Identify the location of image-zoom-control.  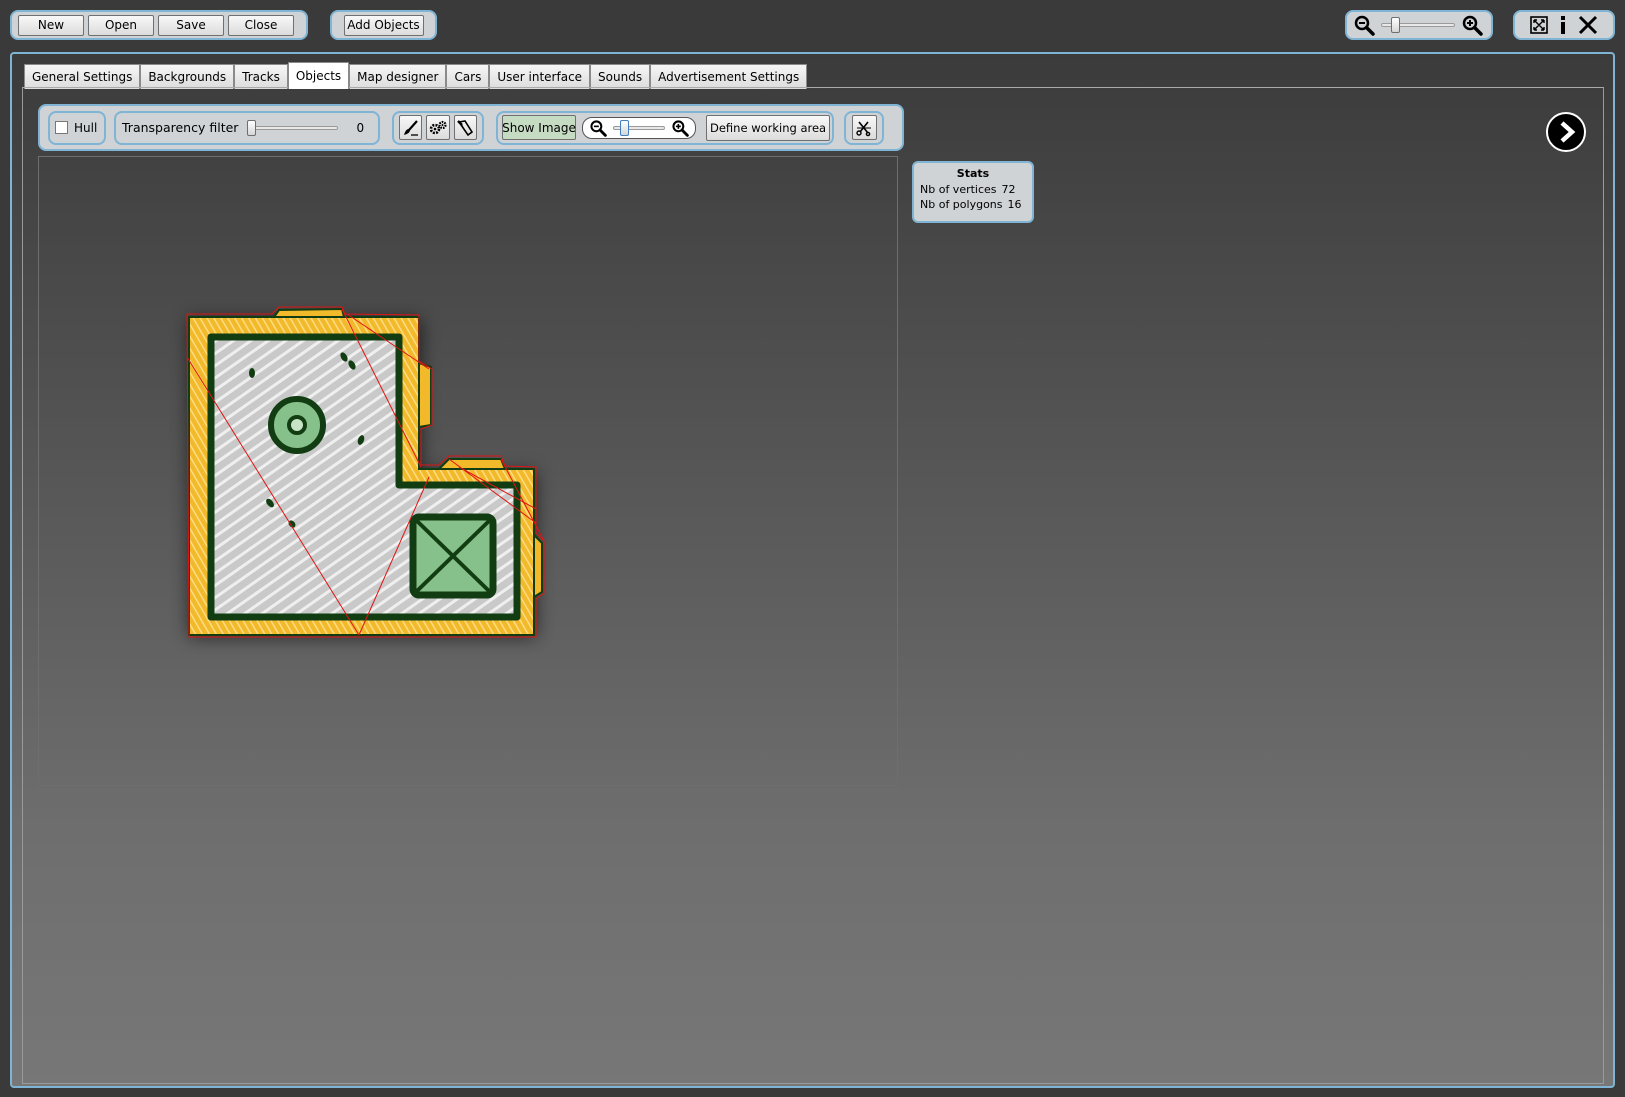
(639, 127).